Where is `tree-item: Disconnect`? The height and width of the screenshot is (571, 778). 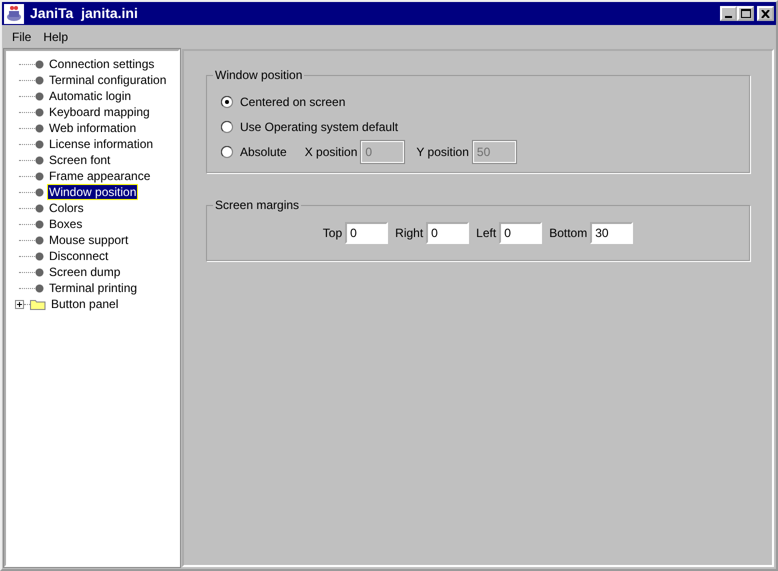
tree-item: Disconnect is located at coordinates (79, 256).